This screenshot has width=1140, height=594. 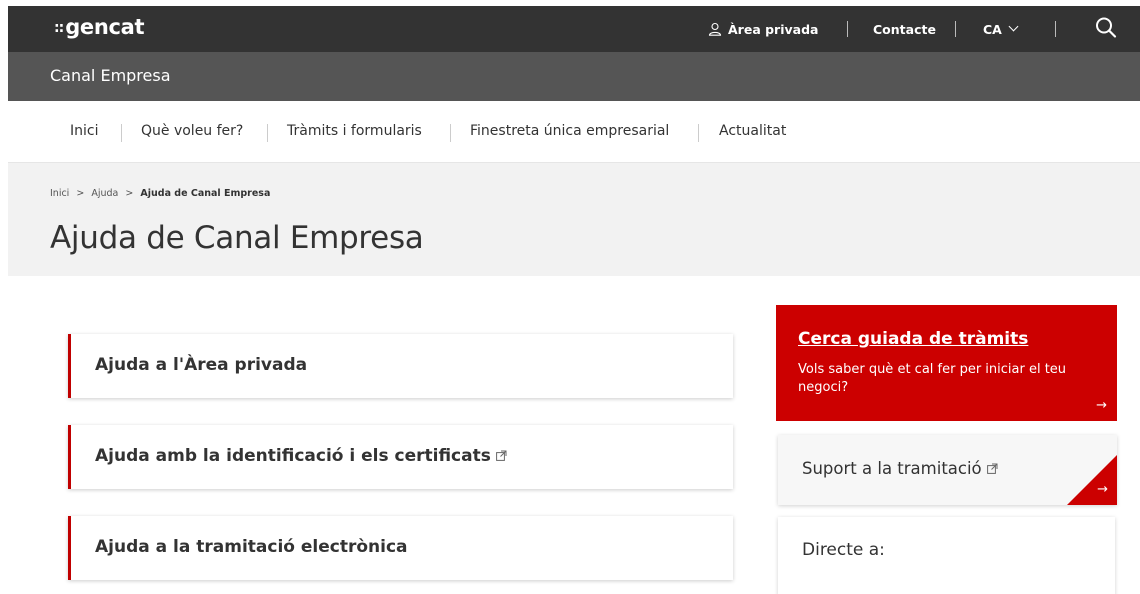 What do you see at coordinates (201, 365) in the screenshot?
I see `card-label: Ajuda a l'Àrea privada` at bounding box center [201, 365].